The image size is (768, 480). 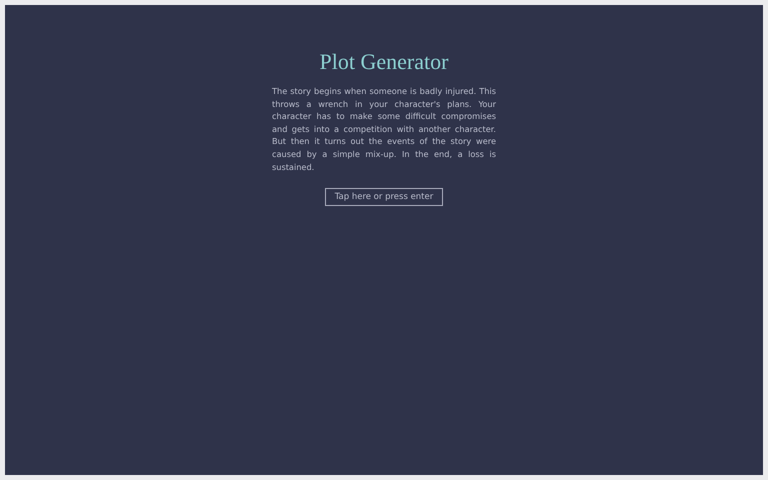 What do you see at coordinates (384, 62) in the screenshot?
I see `page-title: Plot Generator` at bounding box center [384, 62].